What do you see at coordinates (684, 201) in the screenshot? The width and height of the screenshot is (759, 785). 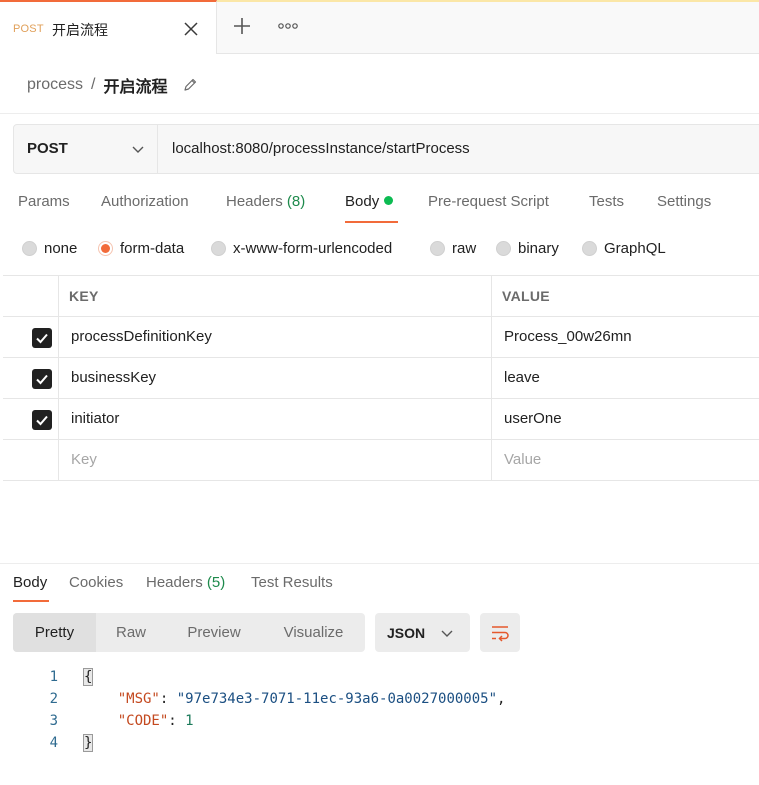 I see `tab-settings: Settings` at bounding box center [684, 201].